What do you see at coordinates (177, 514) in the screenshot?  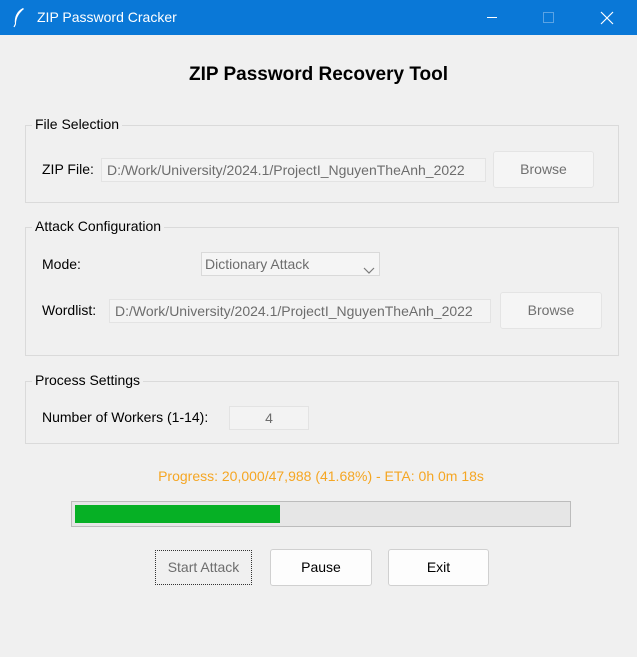 I see `progress-bar-fill` at bounding box center [177, 514].